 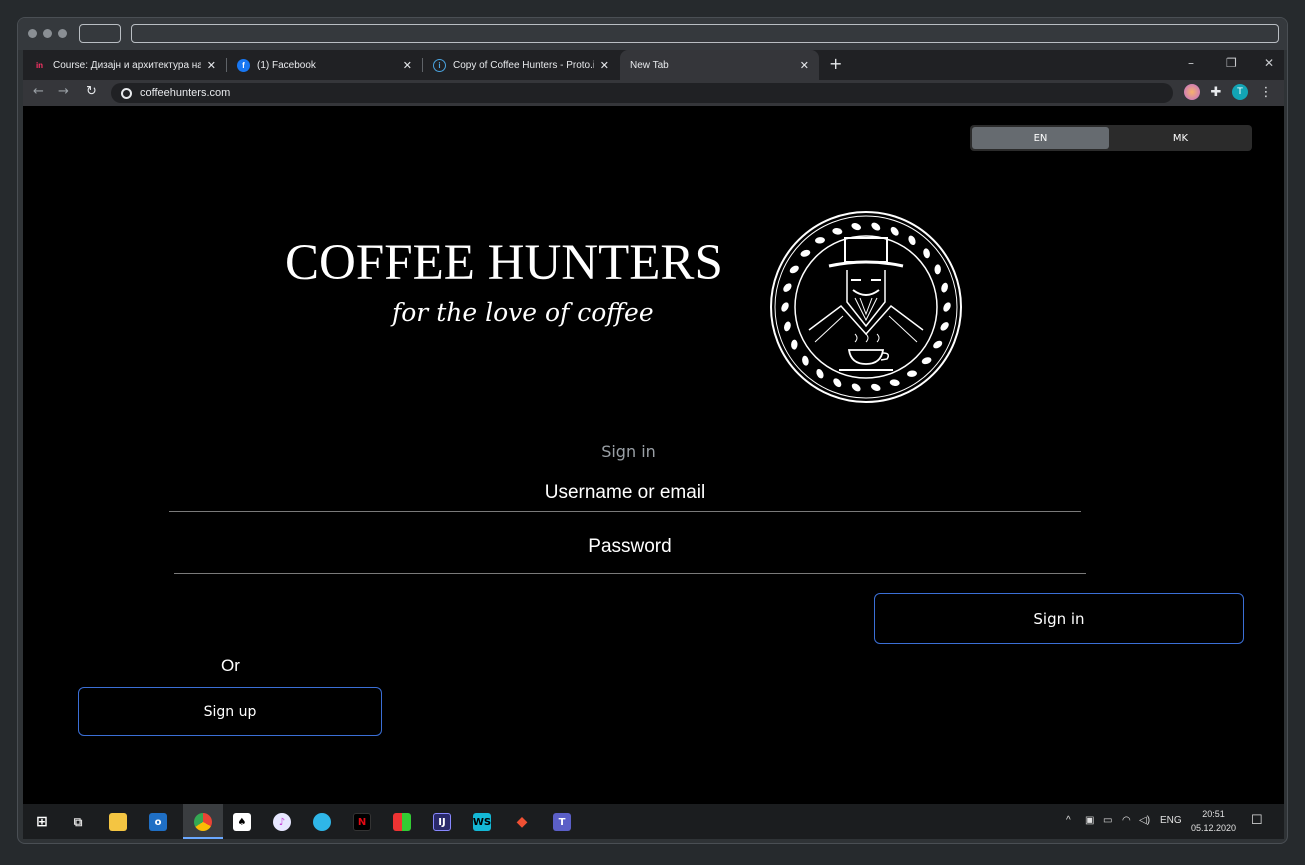 I want to click on tab-protoio: i Copy of Coffee Hunters - Proto.io ✕, so click(x=521, y=65).